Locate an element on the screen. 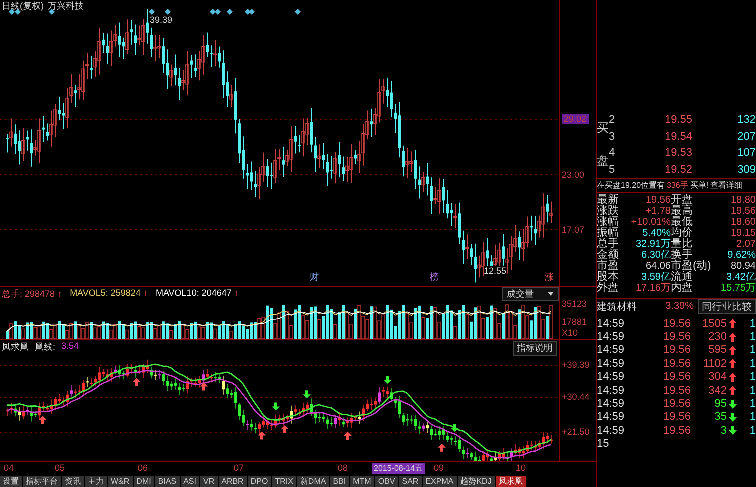 The height and width of the screenshot is (487, 756). indicator-tab: 设置 is located at coordinates (11, 481).